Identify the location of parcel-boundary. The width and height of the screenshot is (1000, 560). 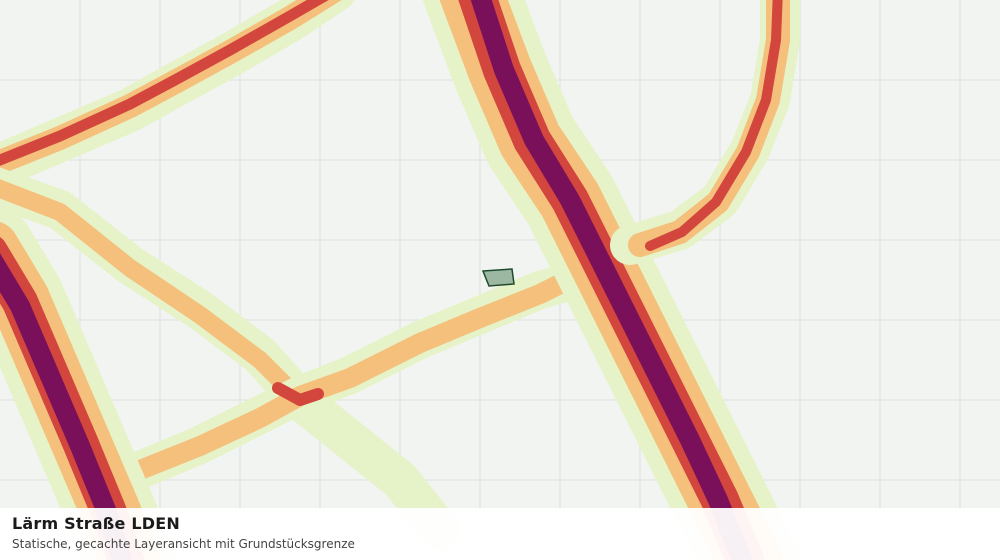
(498, 277).